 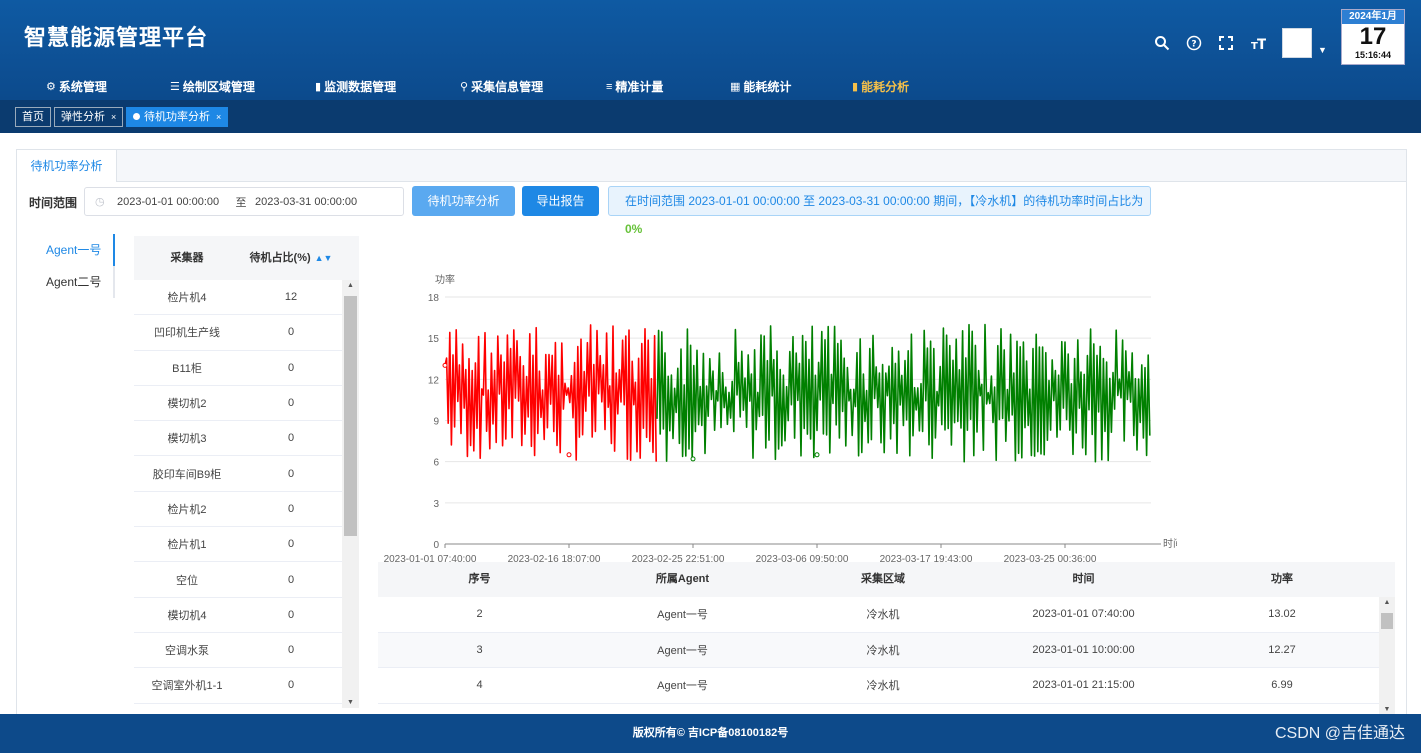 What do you see at coordinates (886, 650) in the screenshot?
I see `table-row: 3 Agent一号 冷水机 2023-01-01 10:00:00 12.27` at bounding box center [886, 650].